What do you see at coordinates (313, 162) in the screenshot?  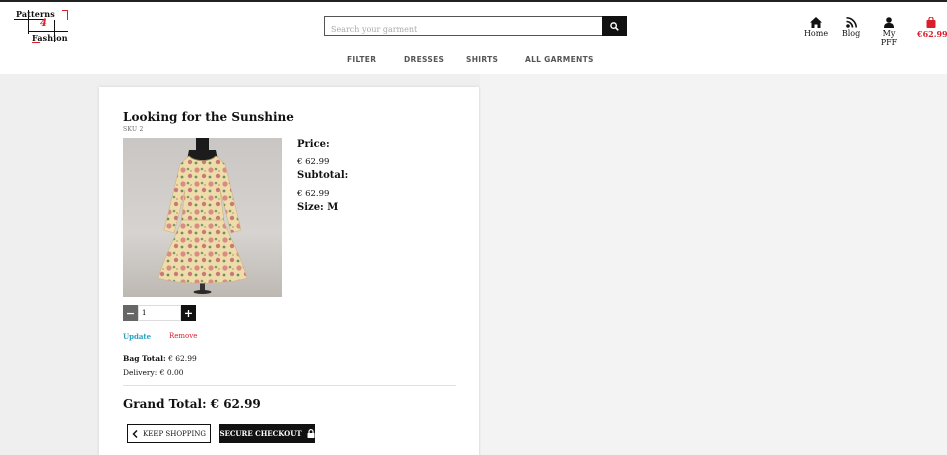 I see `price-value: € 62.99` at bounding box center [313, 162].